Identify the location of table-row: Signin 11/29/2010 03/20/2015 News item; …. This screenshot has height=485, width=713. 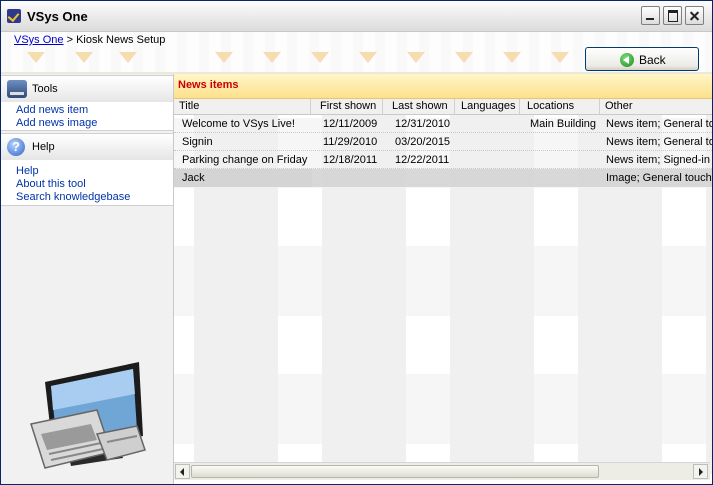
(443, 142).